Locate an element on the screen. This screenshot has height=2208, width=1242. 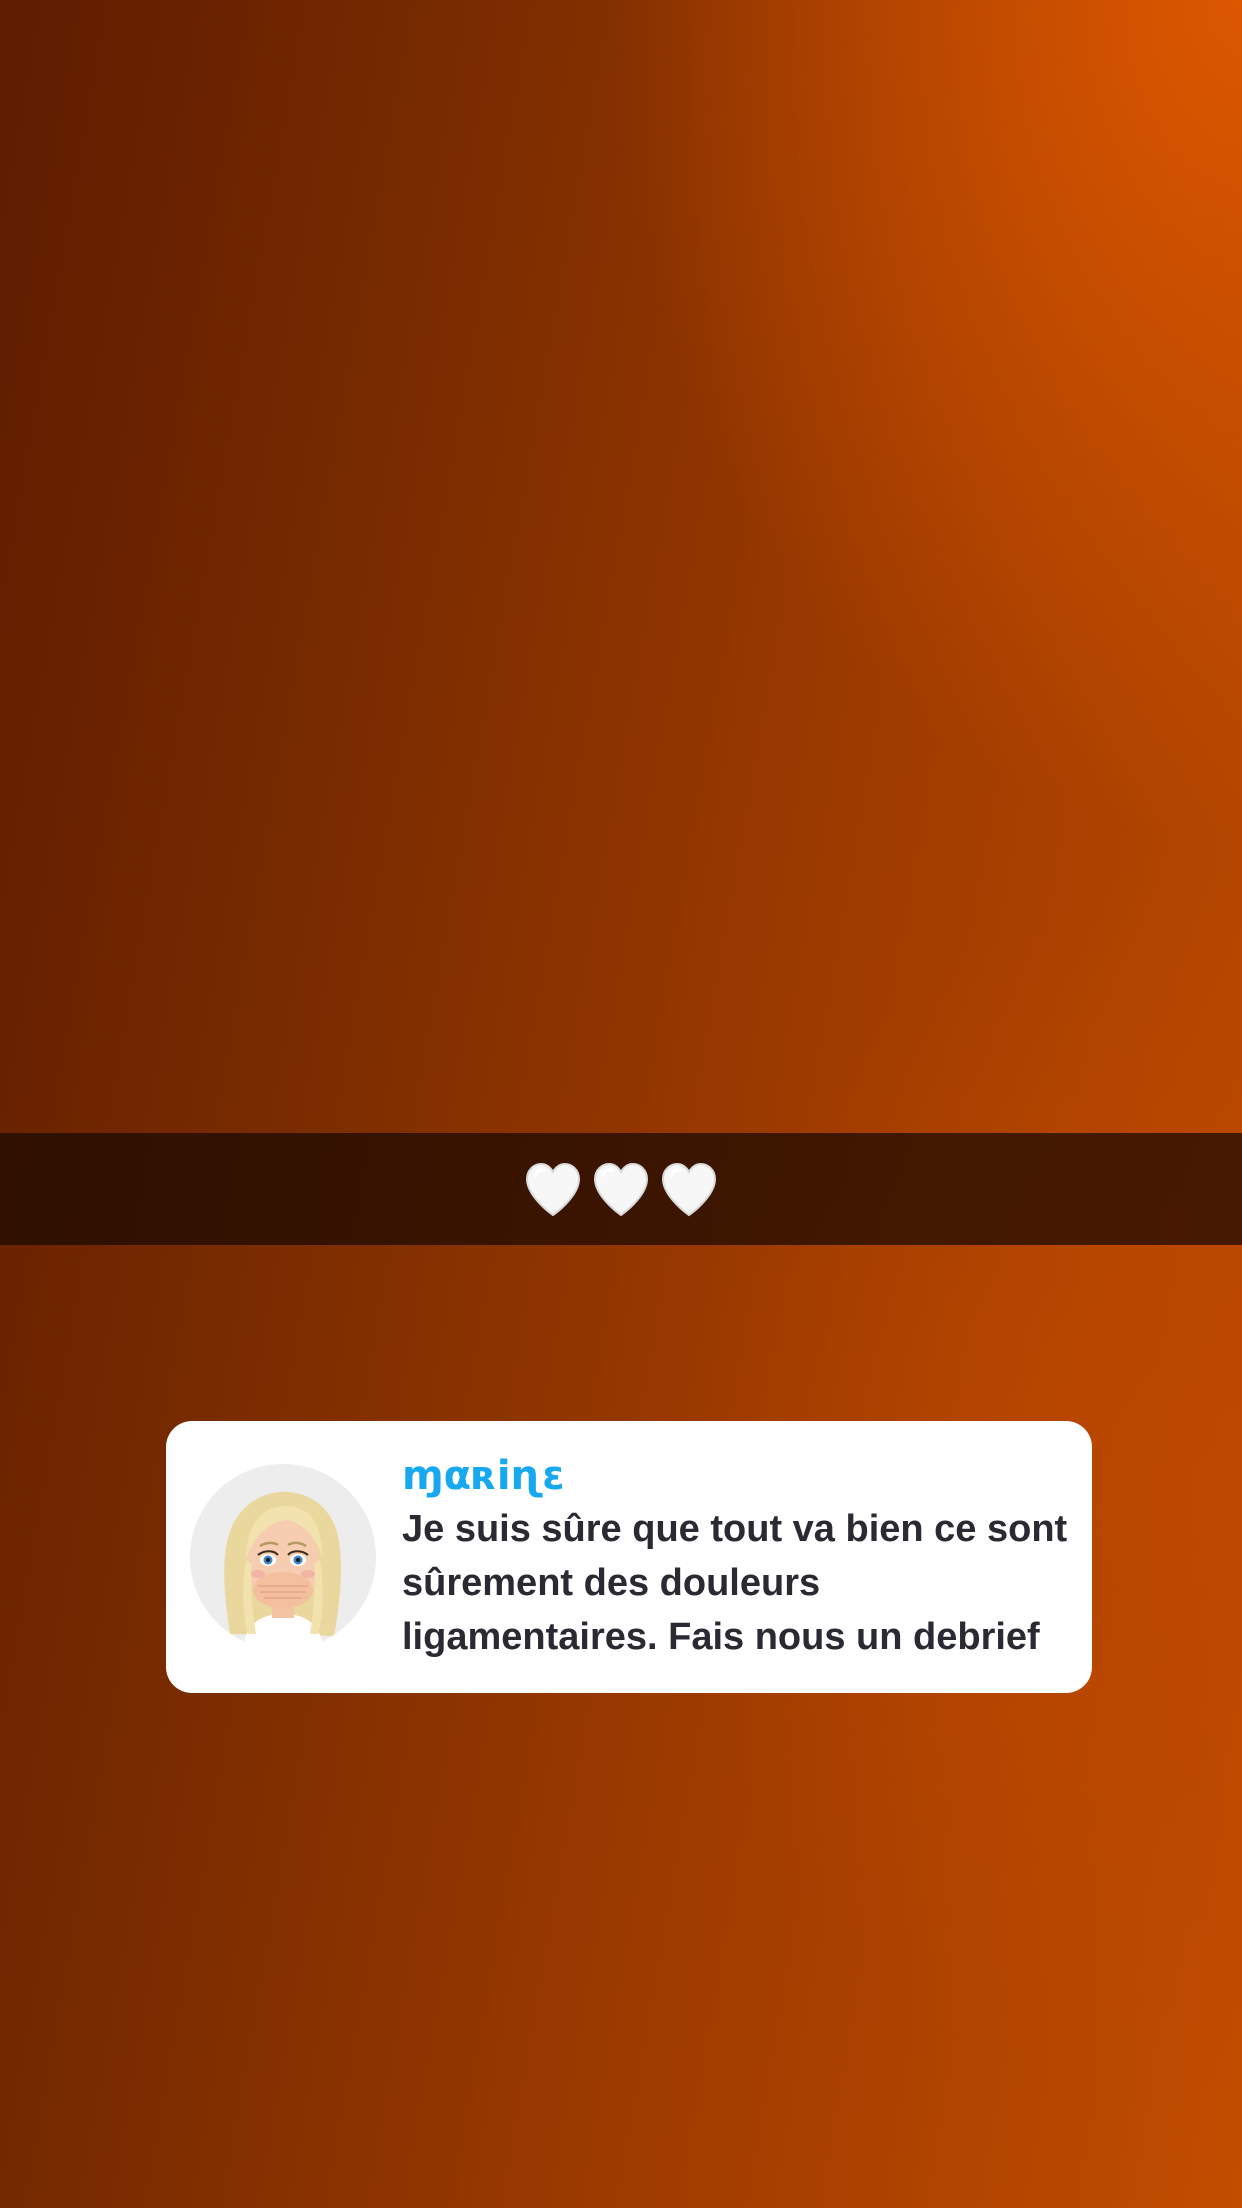
bitmoji-avatar-icon is located at coordinates (283, 1557).